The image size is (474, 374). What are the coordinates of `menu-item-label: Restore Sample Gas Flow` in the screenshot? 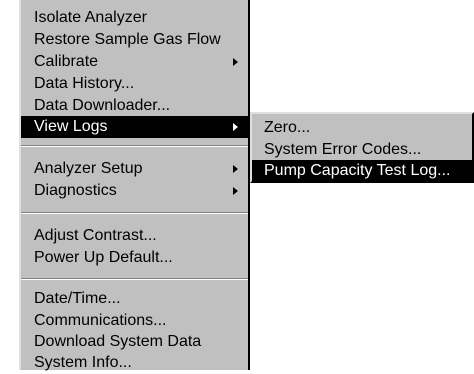 It's located at (127, 39).